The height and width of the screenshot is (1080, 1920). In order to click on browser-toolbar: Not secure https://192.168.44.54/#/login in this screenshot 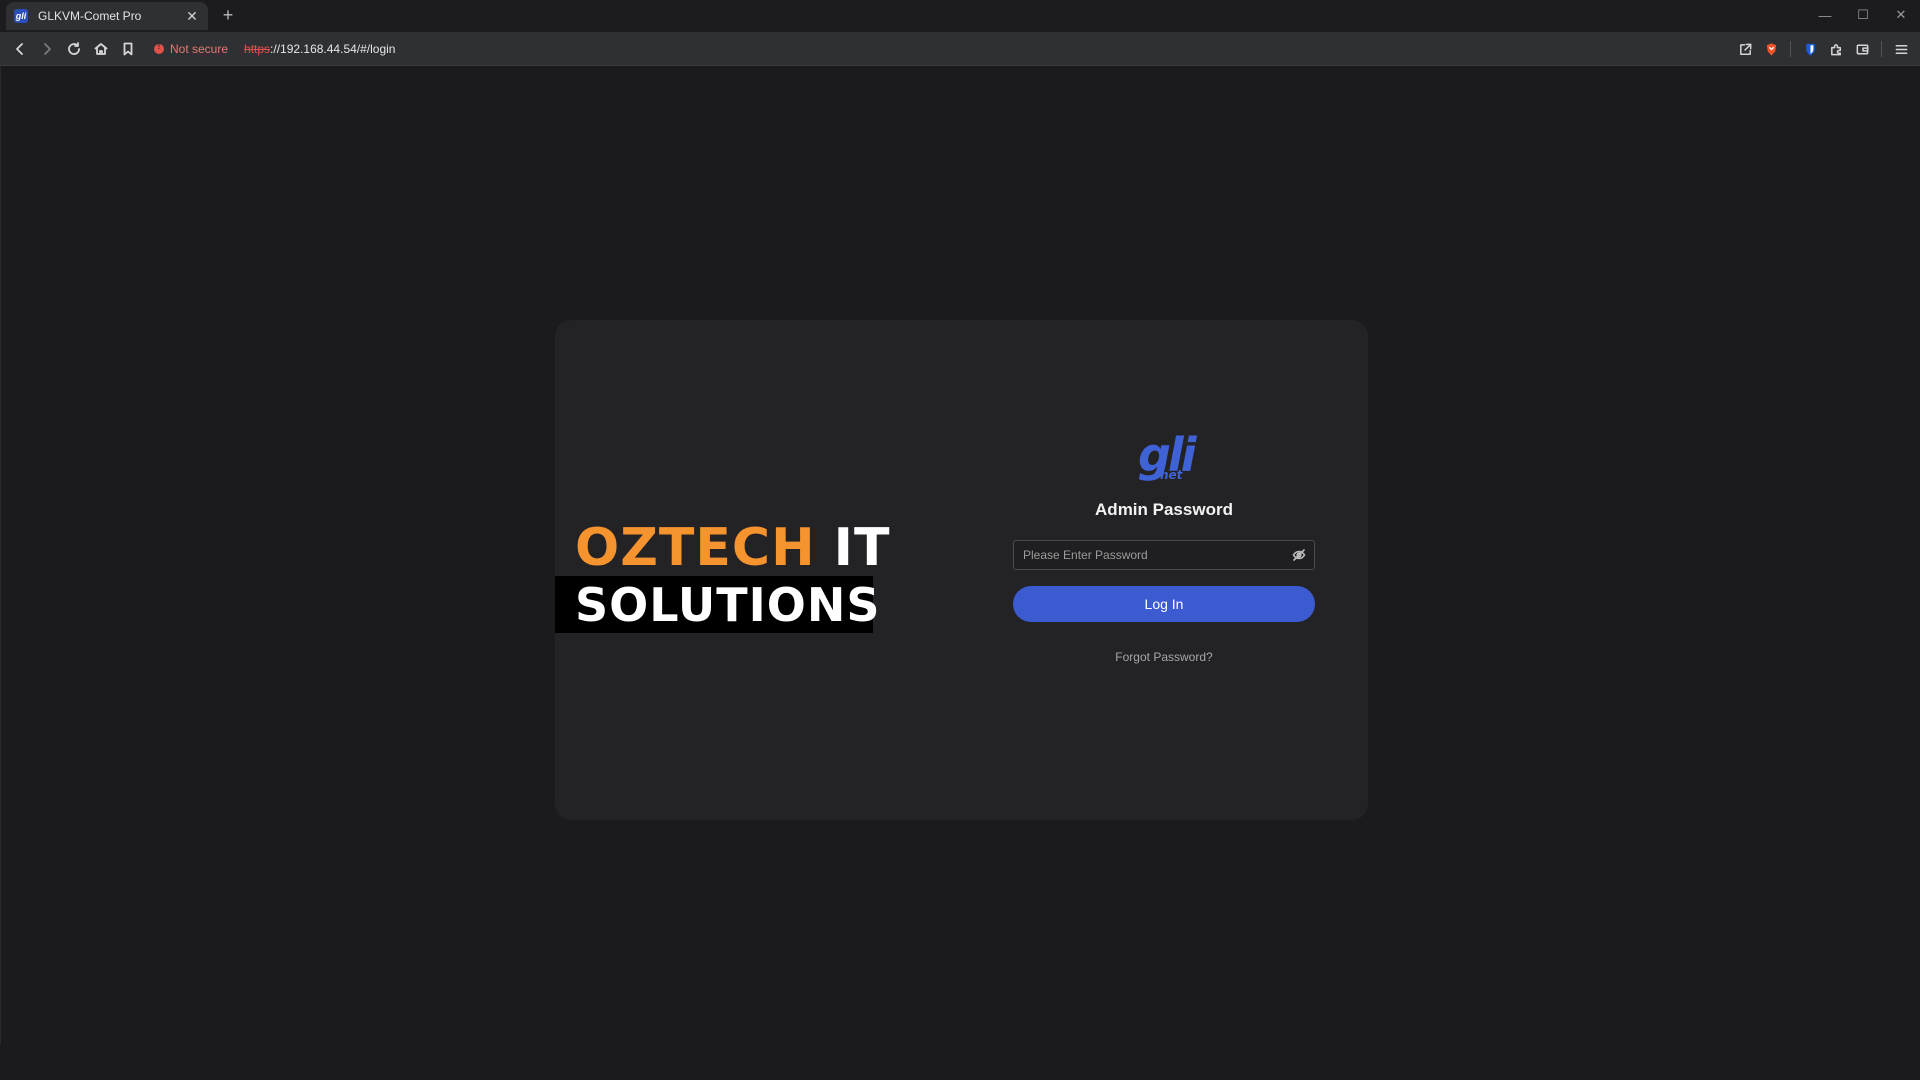, I will do `click(960, 49)`.